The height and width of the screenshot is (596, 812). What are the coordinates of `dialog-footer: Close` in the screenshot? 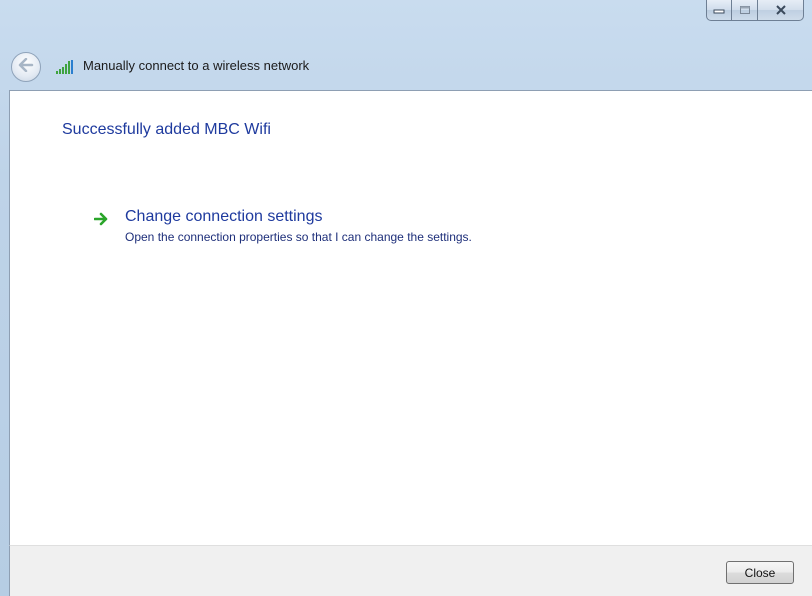 It's located at (410, 570).